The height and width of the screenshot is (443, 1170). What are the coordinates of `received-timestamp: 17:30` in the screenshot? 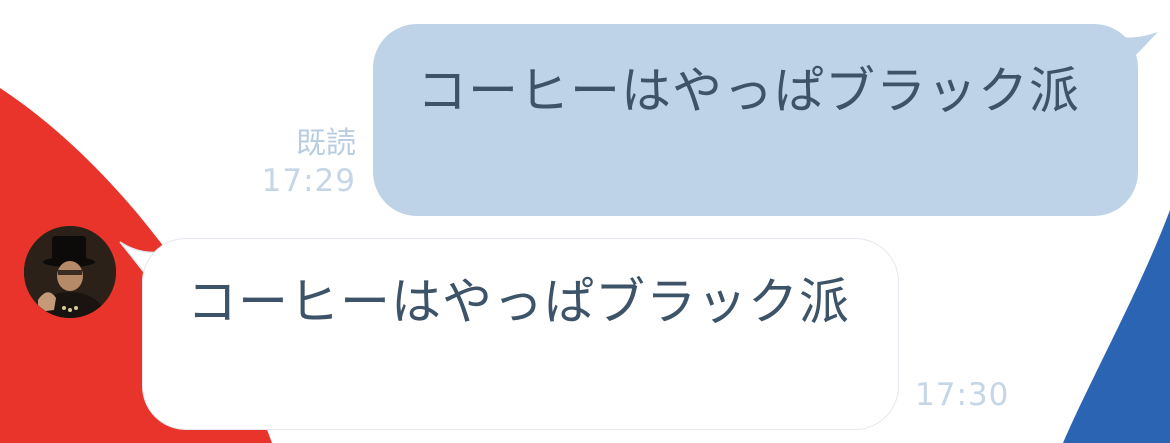 It's located at (962, 395).